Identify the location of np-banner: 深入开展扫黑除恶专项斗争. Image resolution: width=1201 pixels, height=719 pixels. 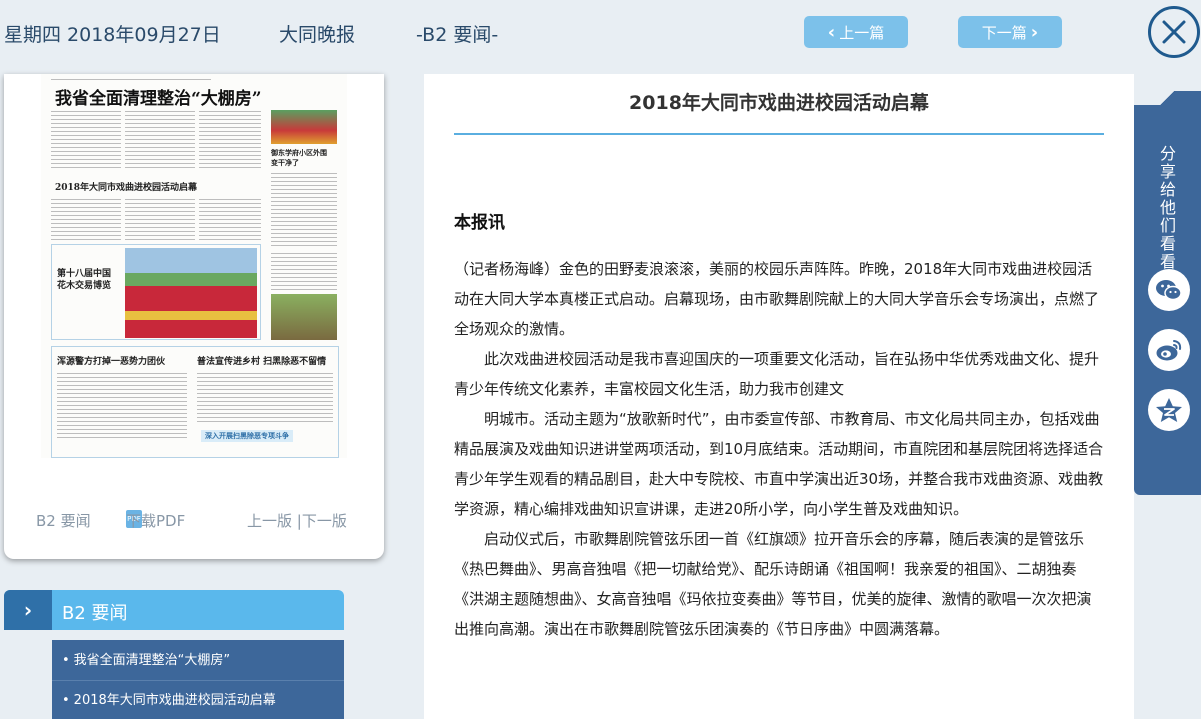
(247, 436).